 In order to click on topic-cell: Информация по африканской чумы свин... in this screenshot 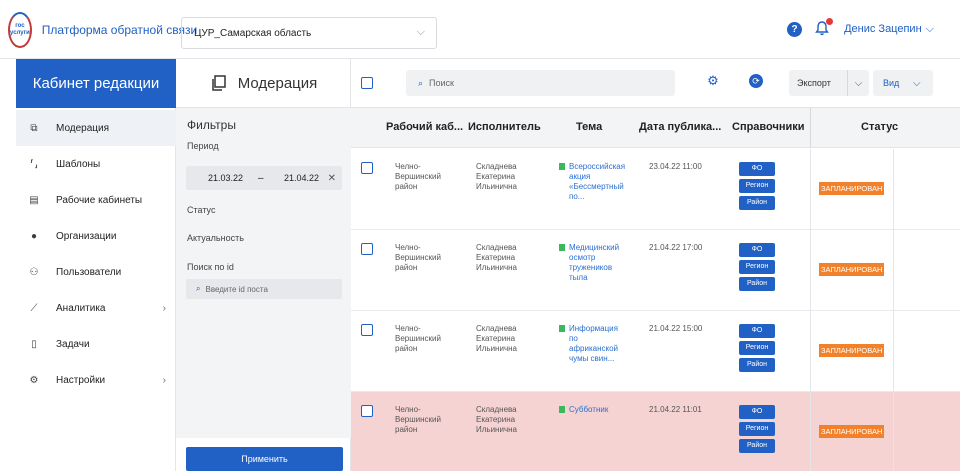, I will do `click(599, 344)`.